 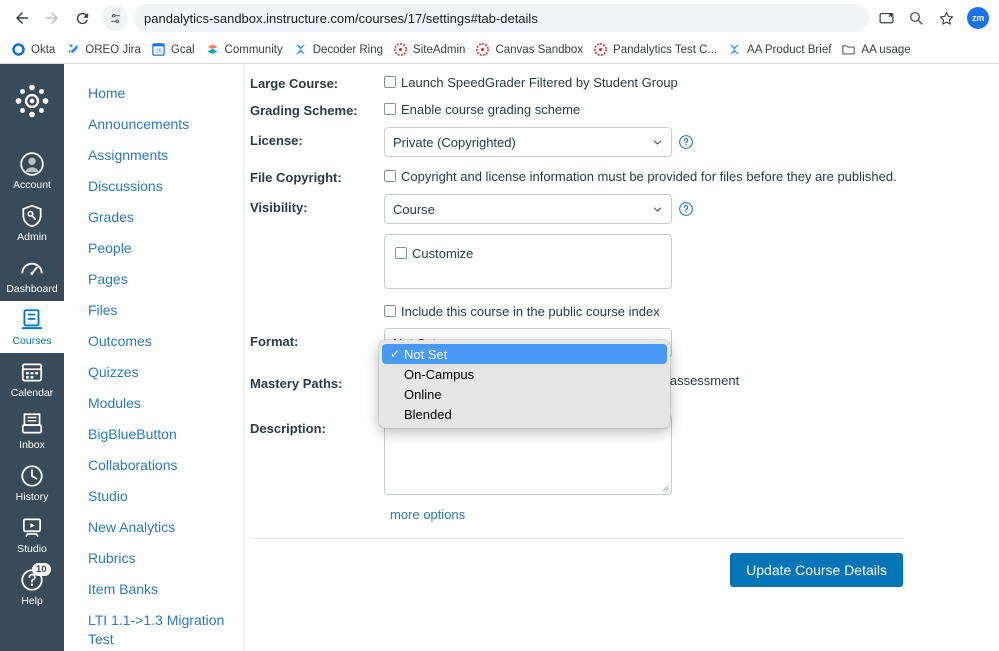 What do you see at coordinates (439, 49) in the screenshot?
I see `bookmark-label: SiteAdmin` at bounding box center [439, 49].